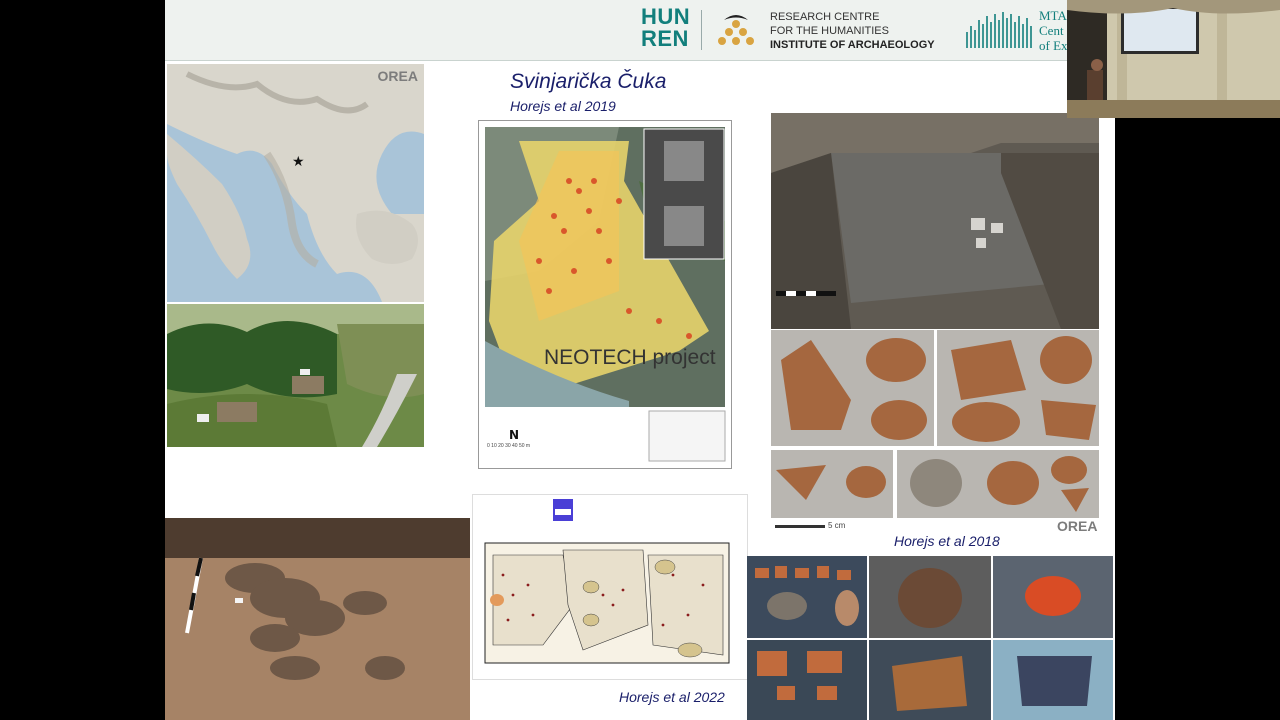 This screenshot has width=1280, height=720. What do you see at coordinates (852, 45) in the screenshot?
I see `institute-line-3: INSTITUTE OF ARCHAEOLOGY` at bounding box center [852, 45].